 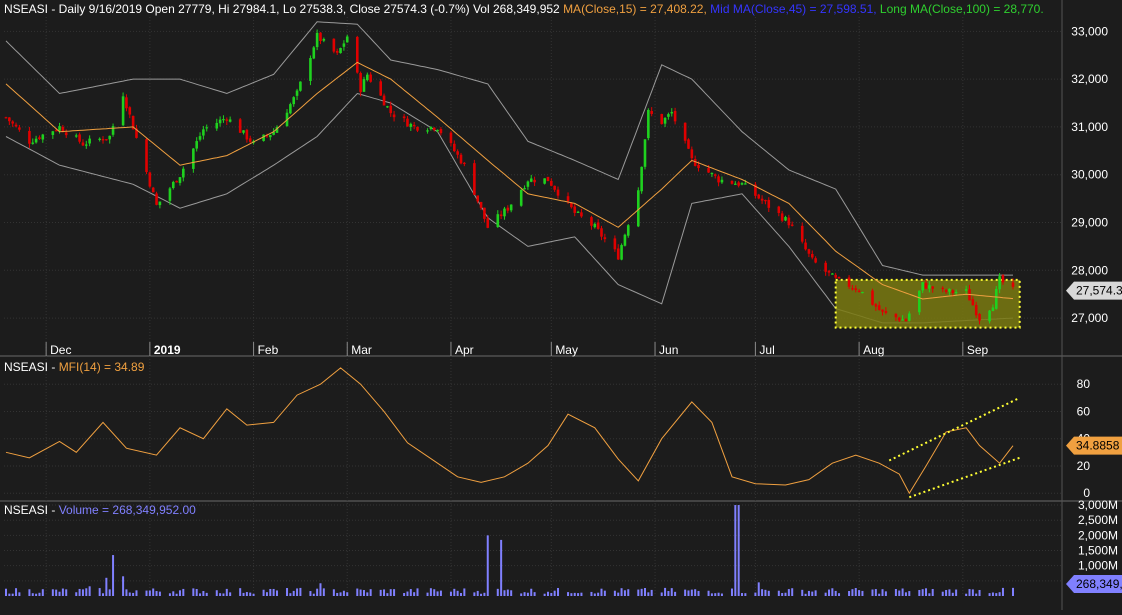 I want to click on last-price-tag: 27,574.3, so click(x=1094, y=290).